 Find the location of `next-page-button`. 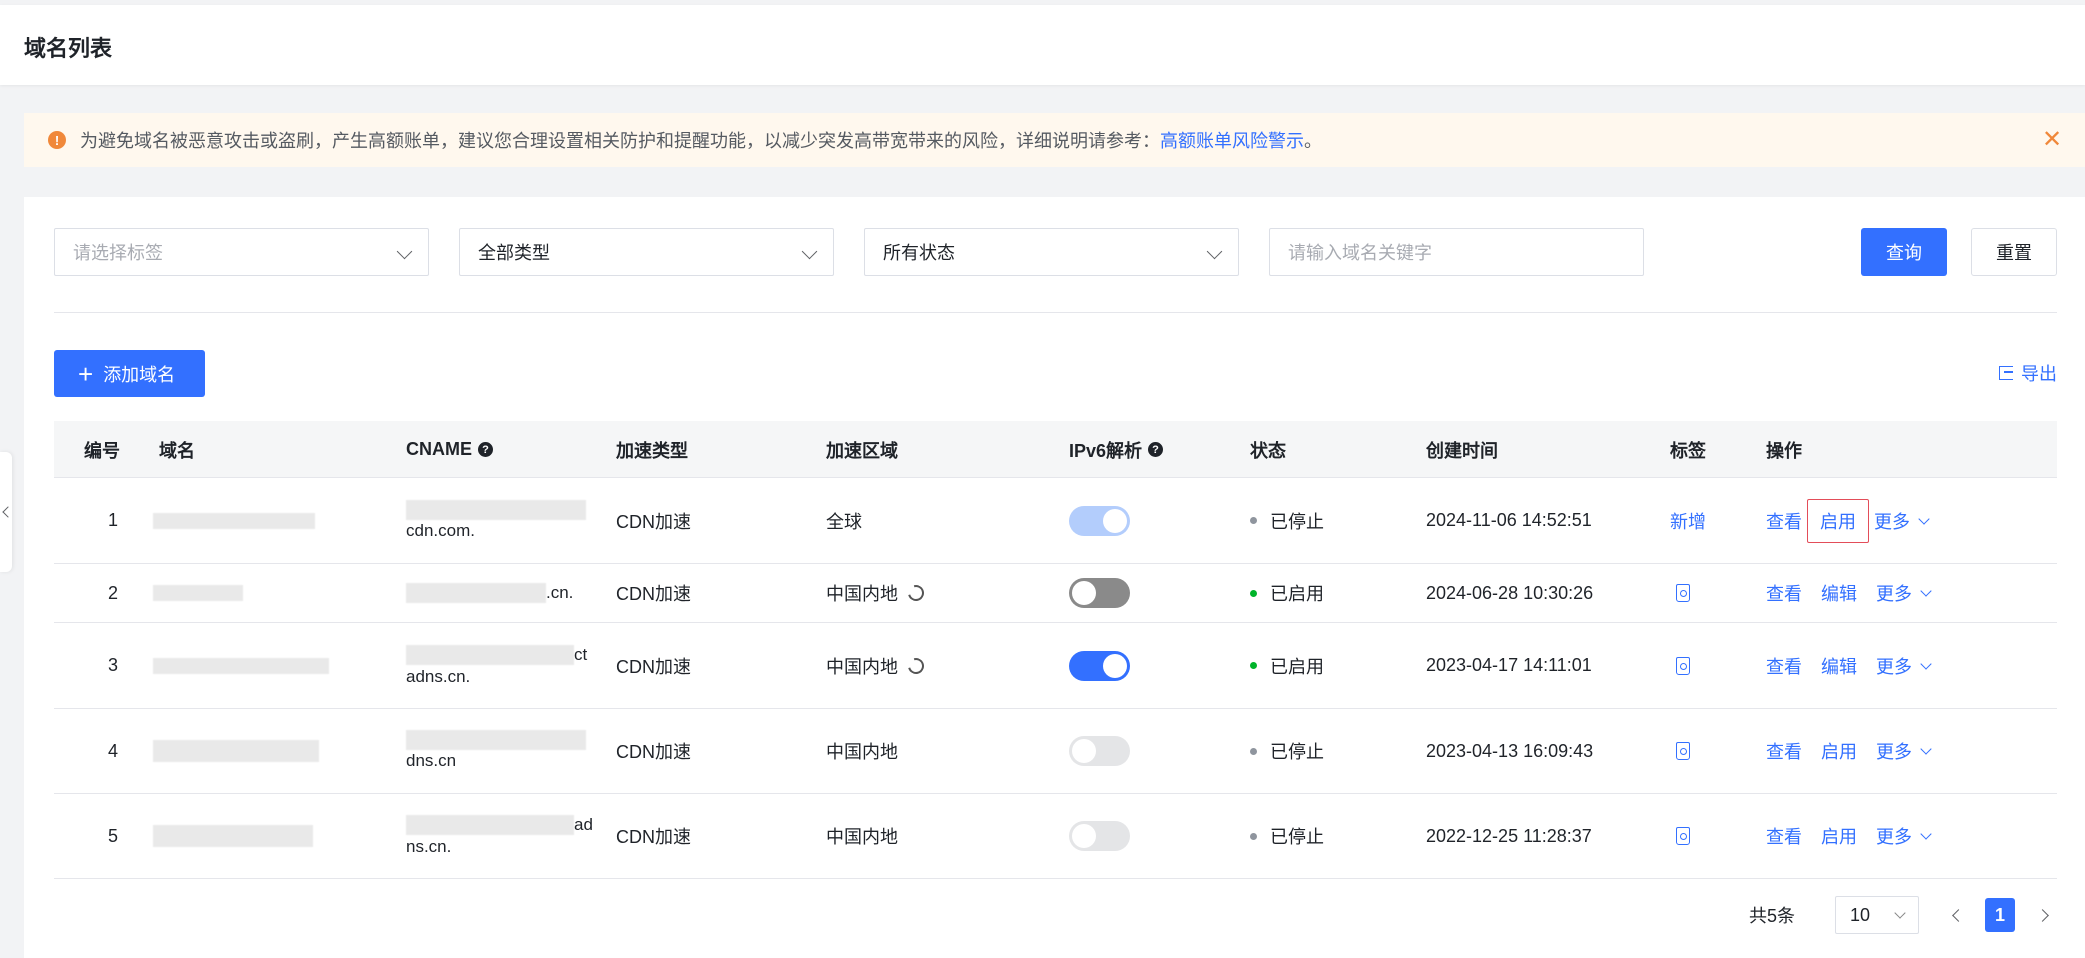

next-page-button is located at coordinates (2042, 915).